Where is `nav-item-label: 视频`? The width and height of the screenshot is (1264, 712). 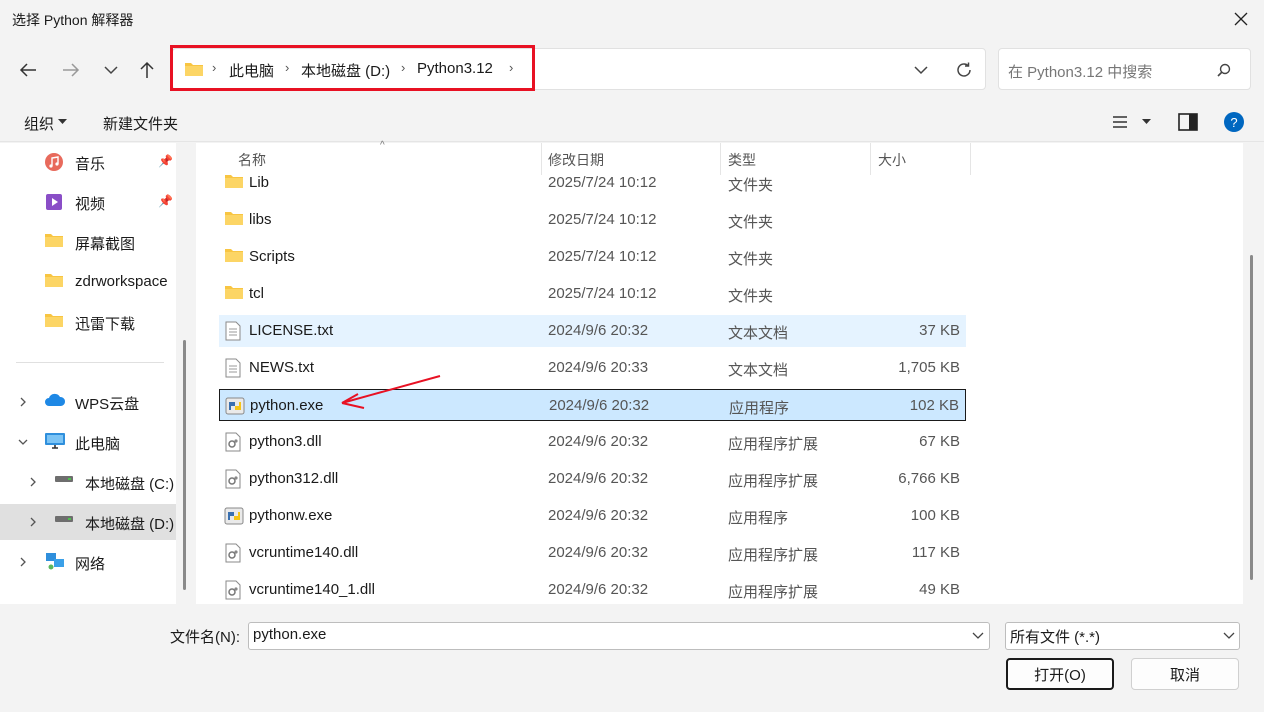
nav-item-label: 视频 is located at coordinates (90, 204).